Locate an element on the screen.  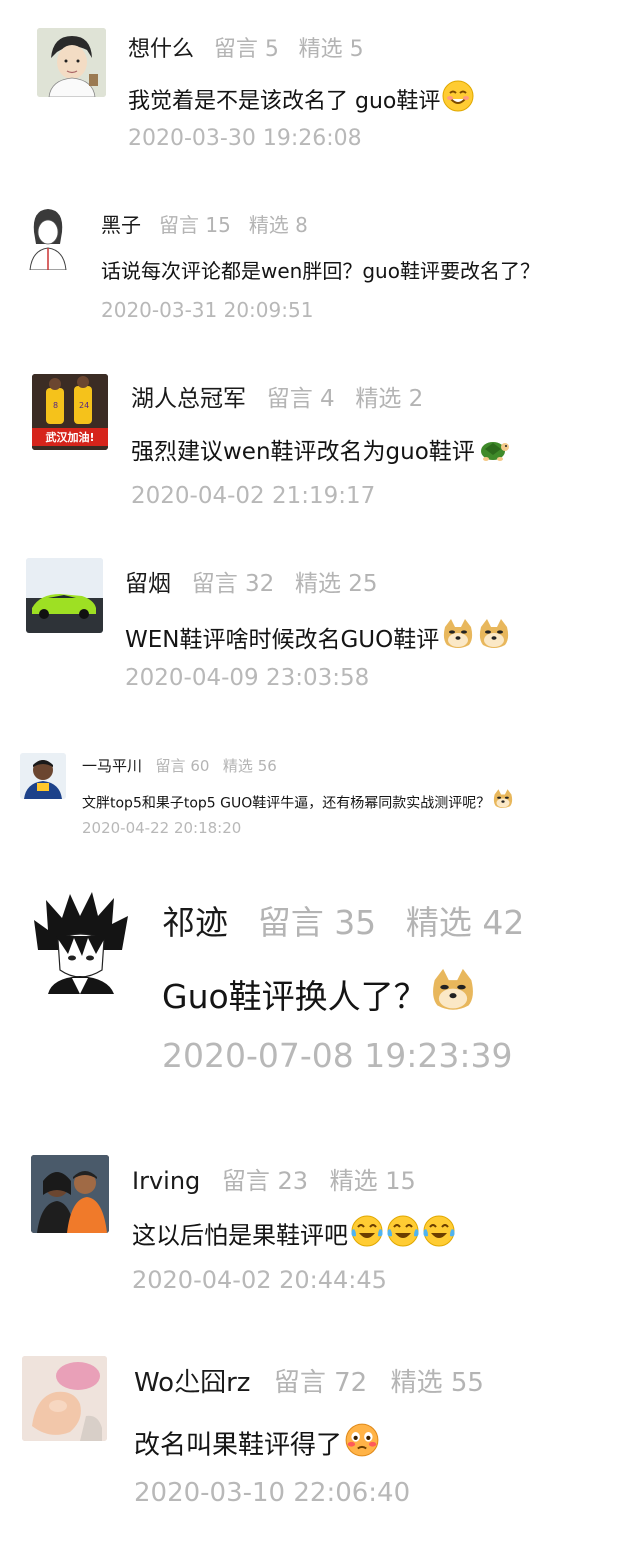
couple-photo-avatar-icon is located at coordinates (70, 1194).